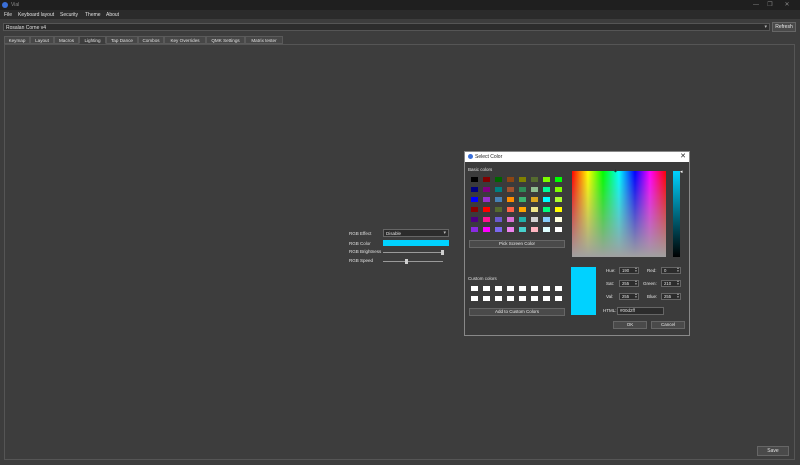 The height and width of the screenshot is (465, 800). What do you see at coordinates (517, 312) in the screenshot?
I see `add-to-custom-colors-button: Add to Custom Colors` at bounding box center [517, 312].